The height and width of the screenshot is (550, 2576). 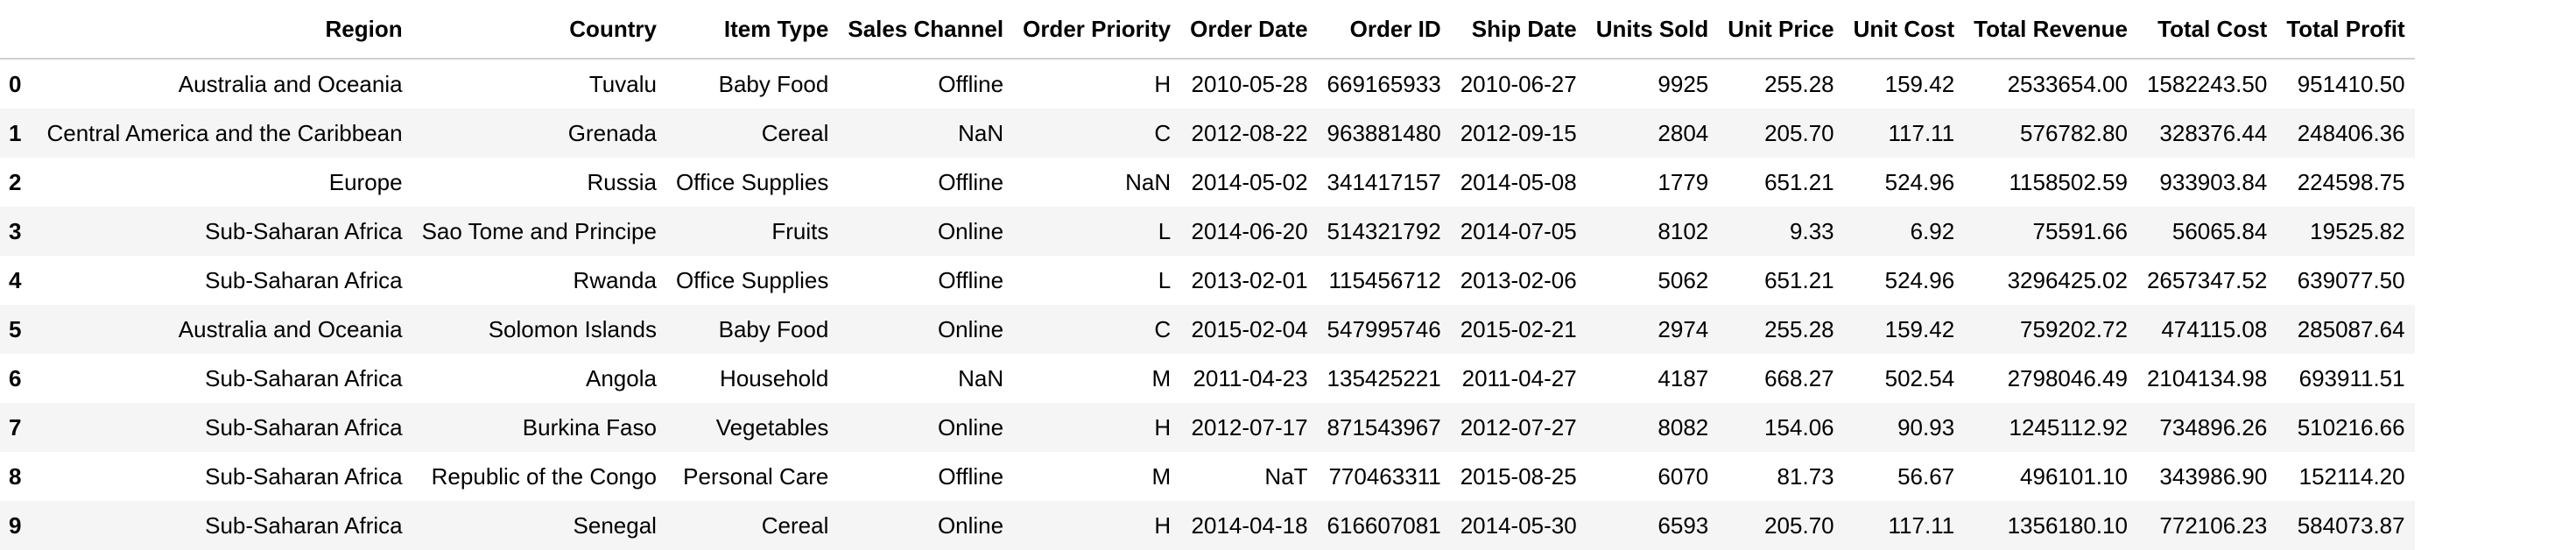 What do you see at coordinates (622, 181) in the screenshot?
I see `cell-country: Russia` at bounding box center [622, 181].